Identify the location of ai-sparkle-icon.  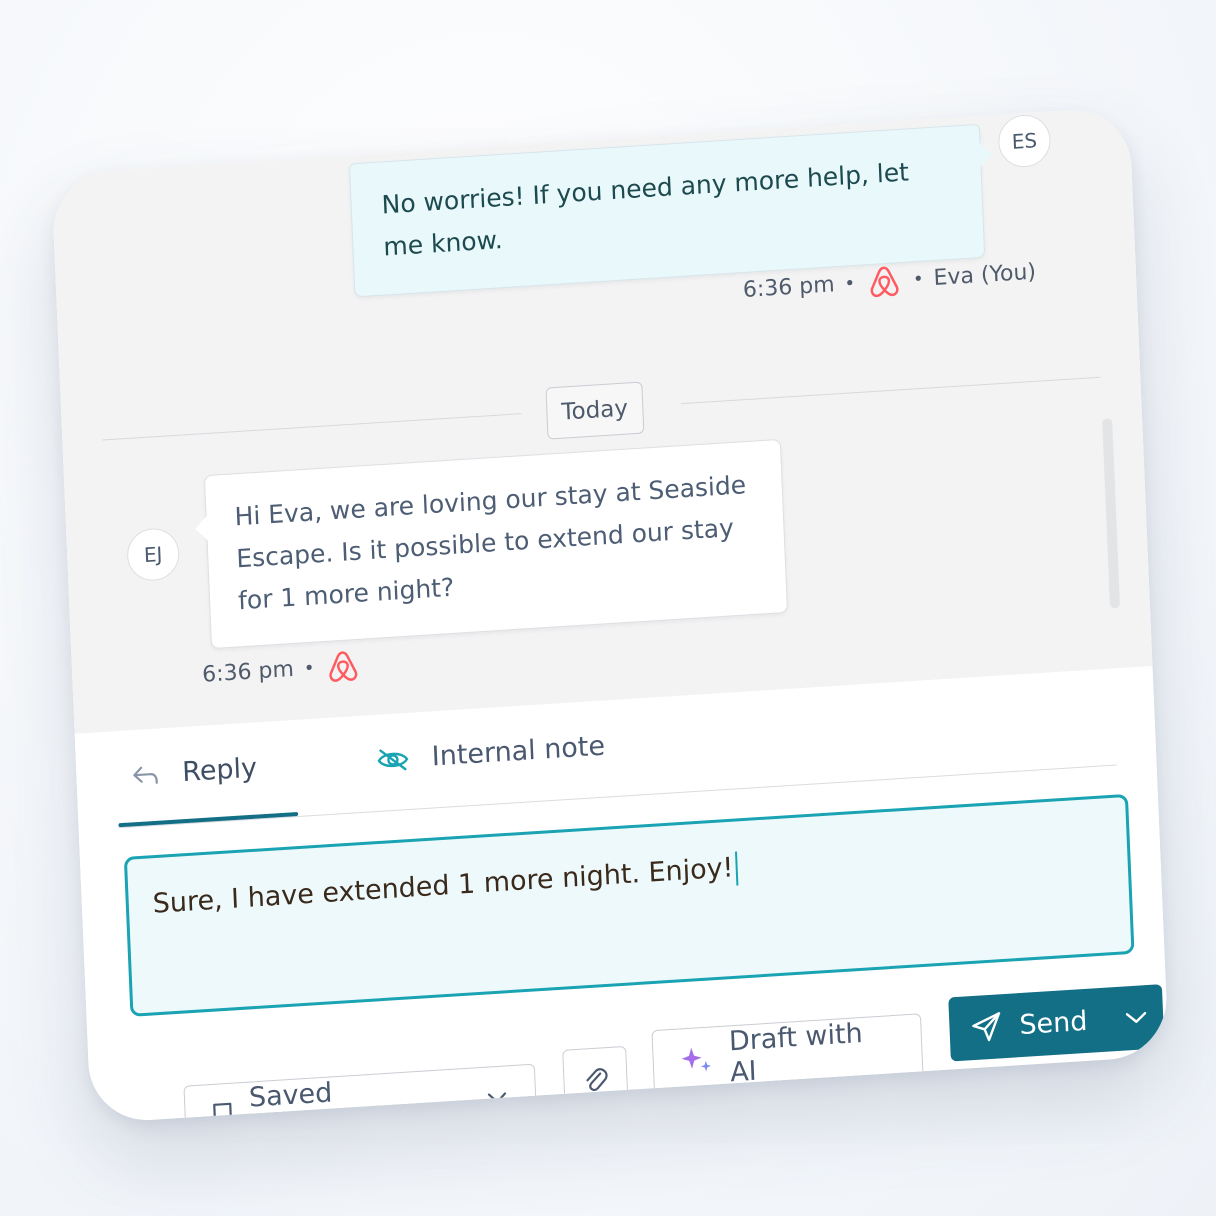
(696, 1059).